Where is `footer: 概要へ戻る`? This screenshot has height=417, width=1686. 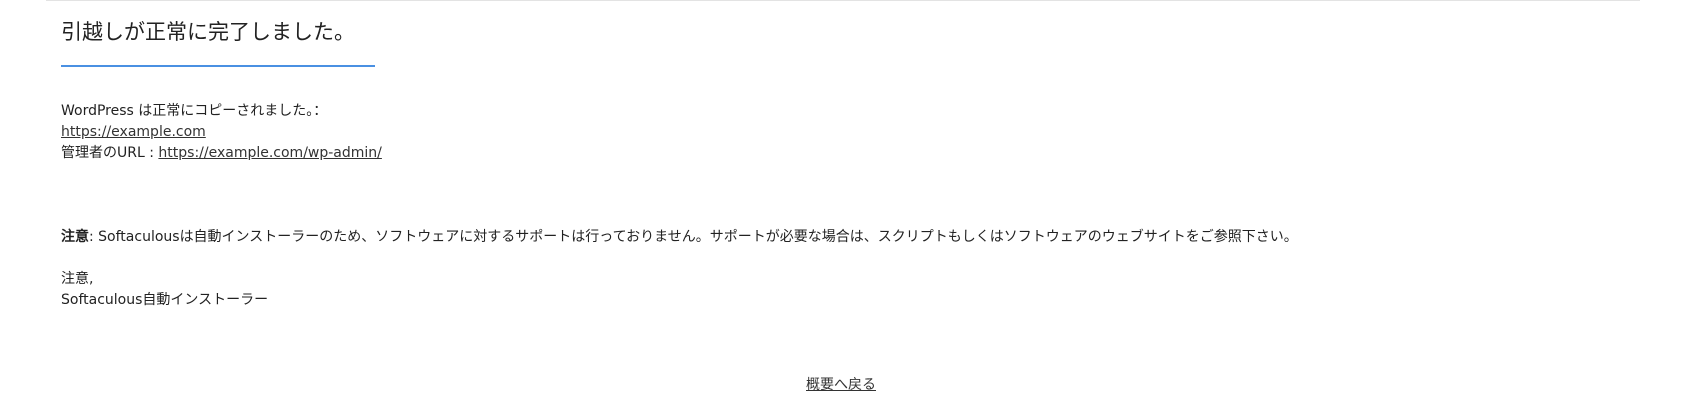 footer: 概要へ戻る is located at coordinates (841, 384).